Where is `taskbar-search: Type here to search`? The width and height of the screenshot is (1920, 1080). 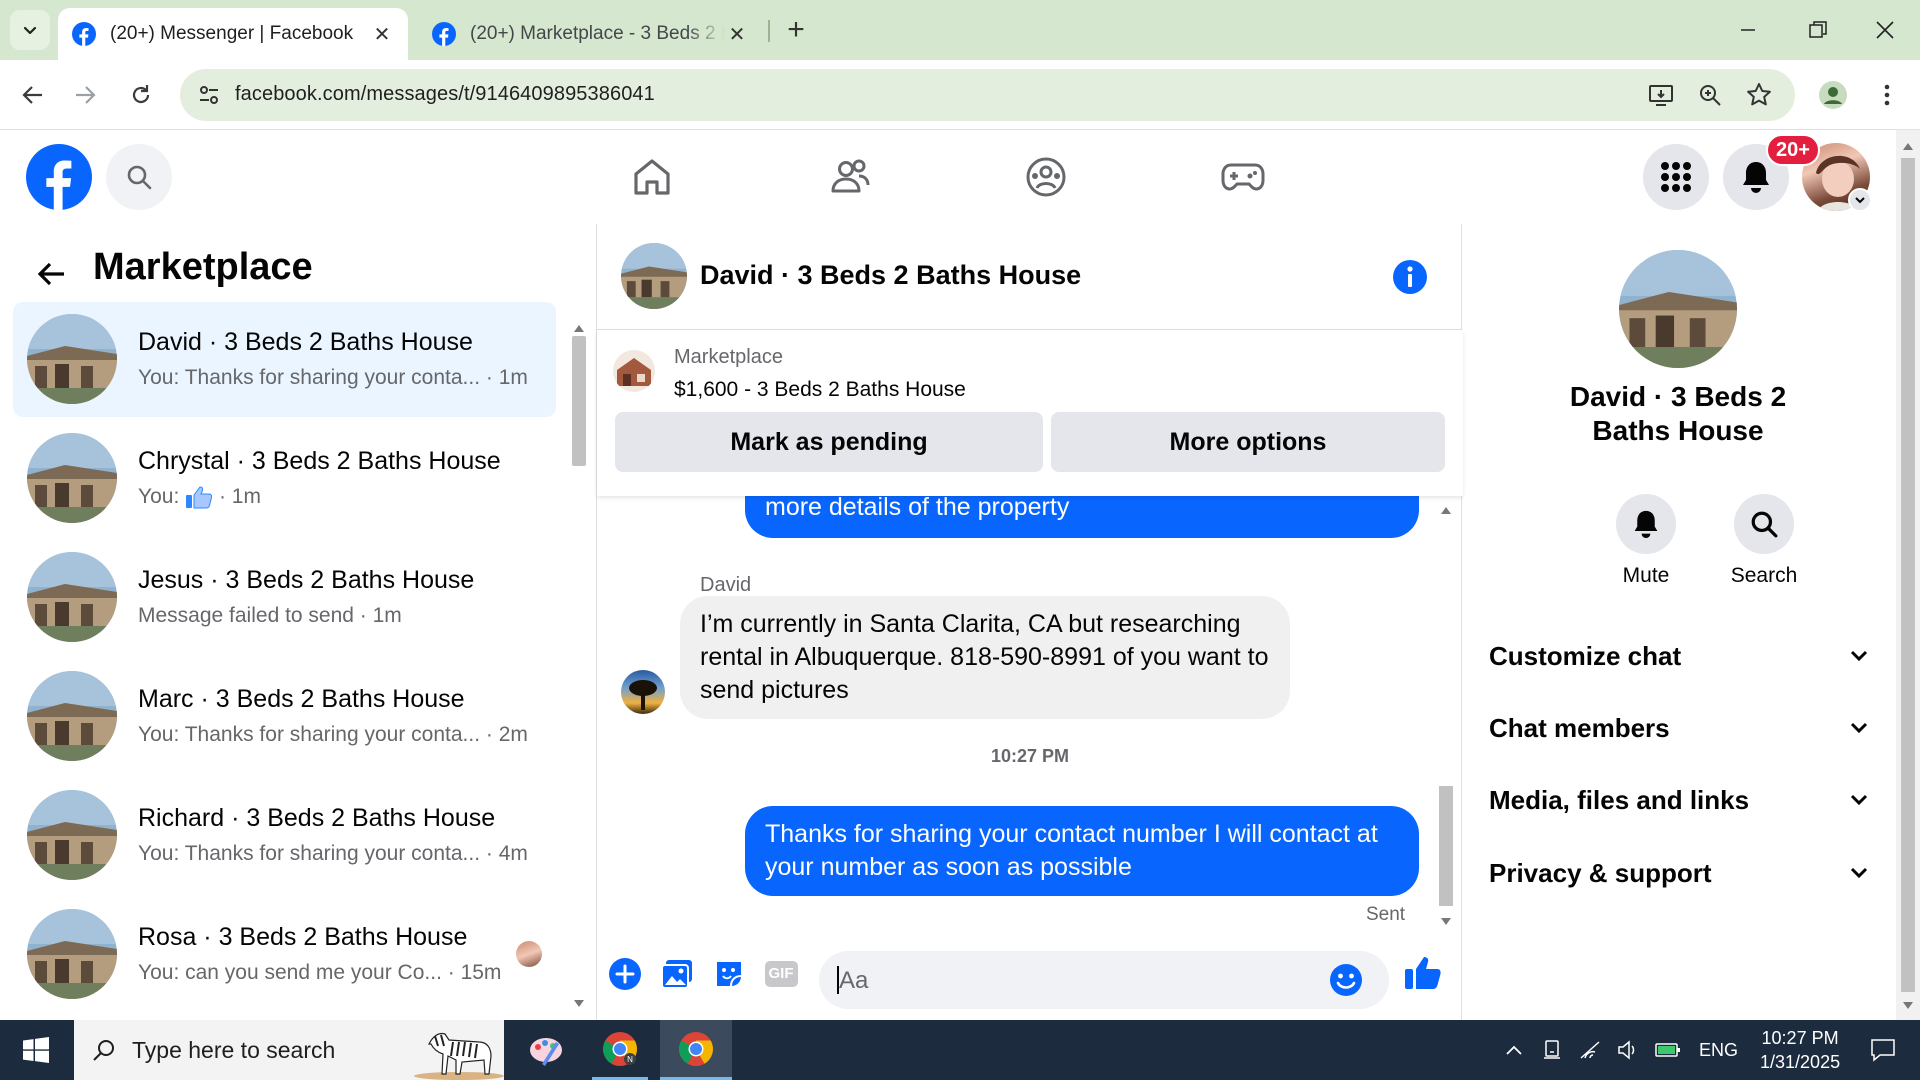 taskbar-search: Type here to search is located at coordinates (289, 1050).